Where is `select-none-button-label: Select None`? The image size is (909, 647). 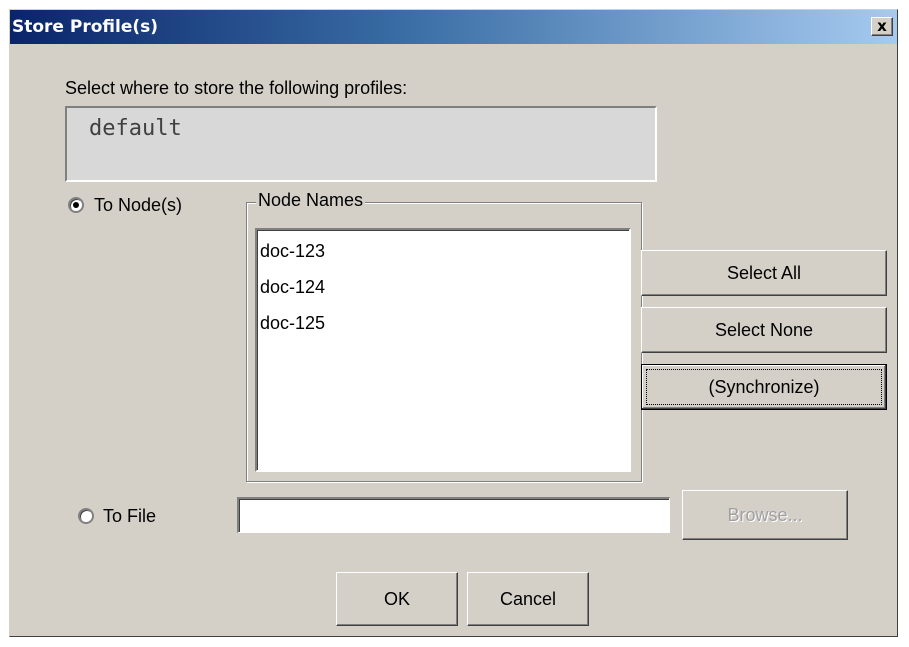
select-none-button-label: Select None is located at coordinates (764, 330).